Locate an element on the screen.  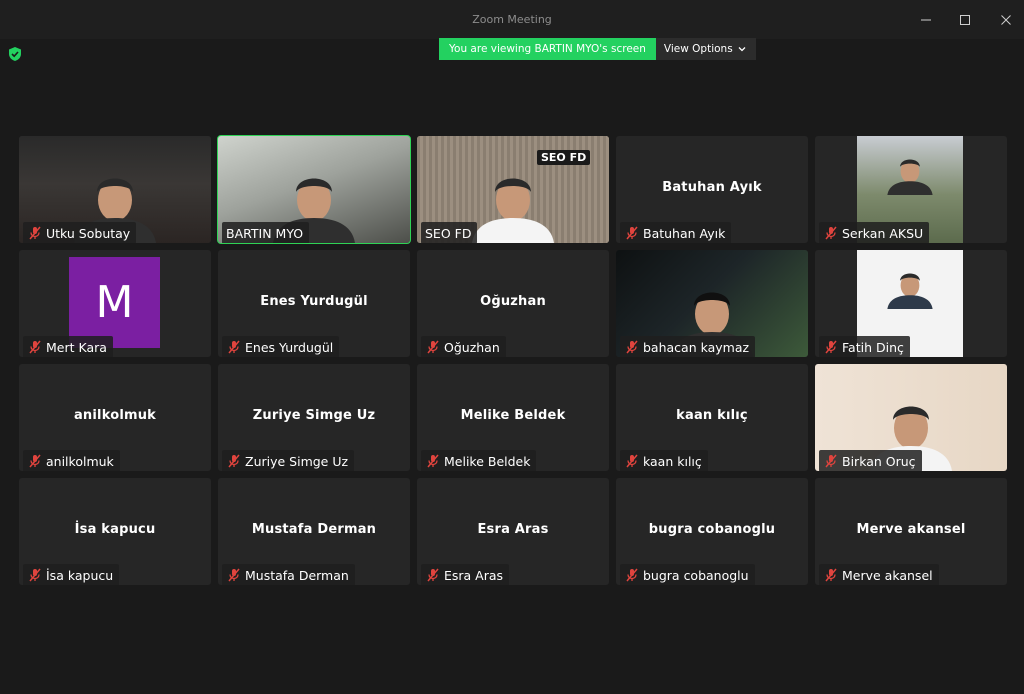
participant-tile: kaan kılıç kaan kılıç is located at coordinates (712, 417).